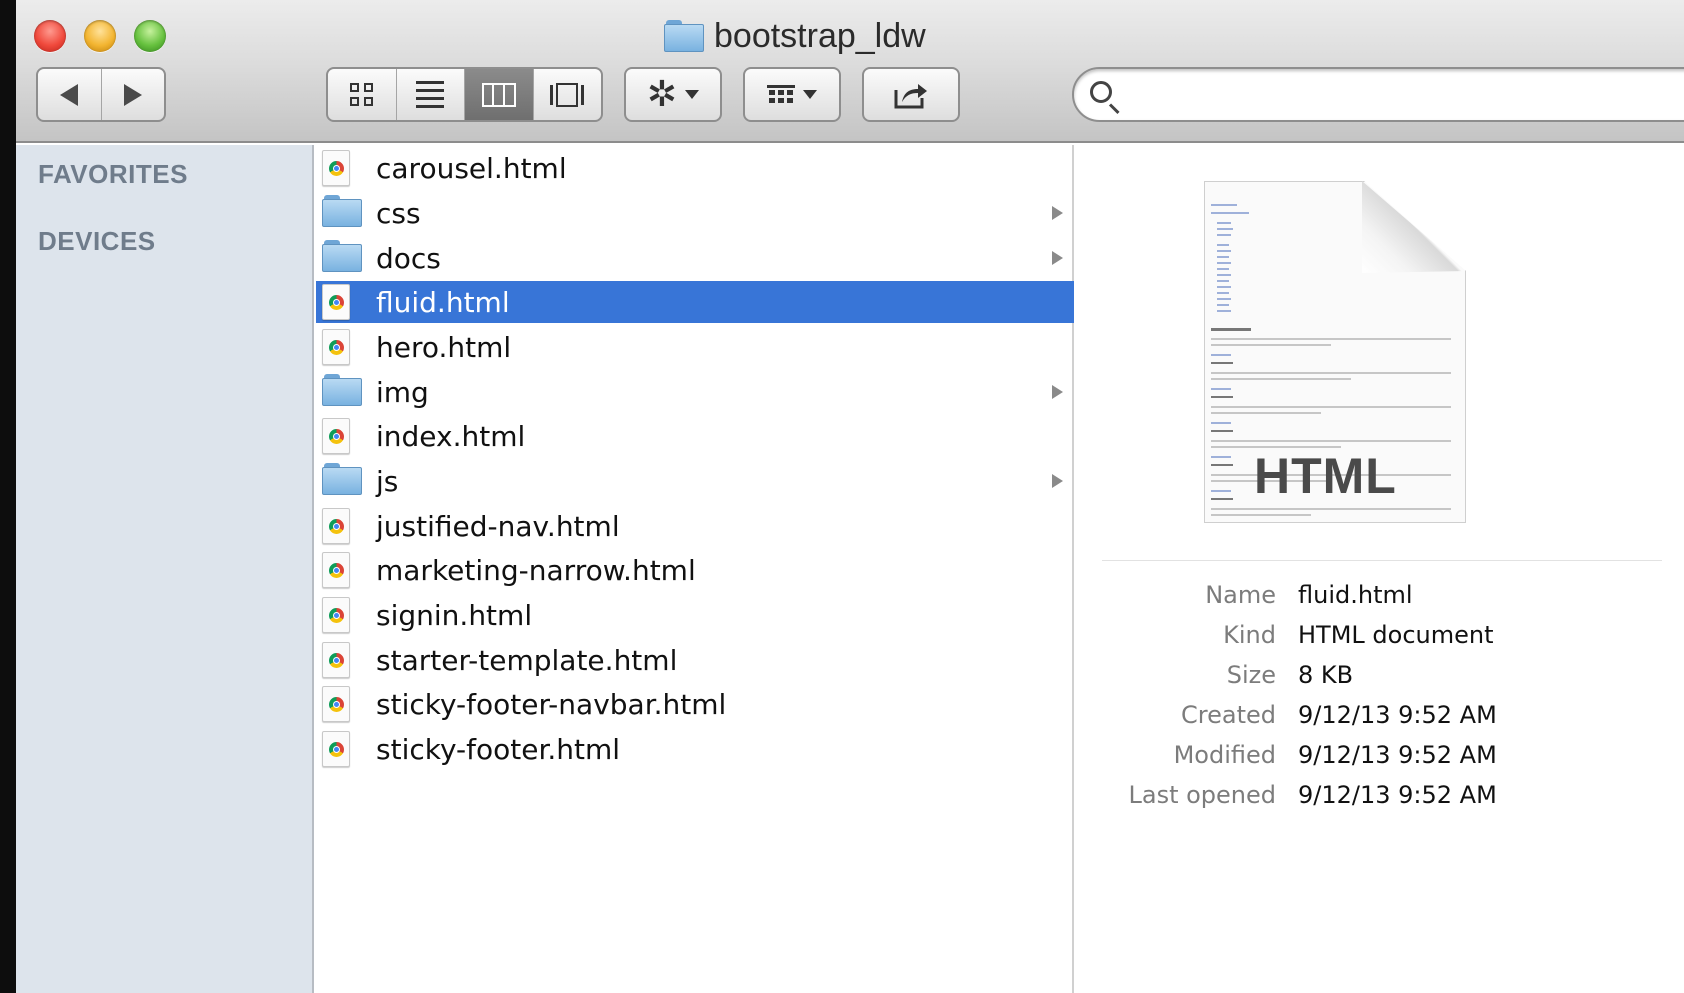  What do you see at coordinates (695, 213) in the screenshot?
I see `list-item: css` at bounding box center [695, 213].